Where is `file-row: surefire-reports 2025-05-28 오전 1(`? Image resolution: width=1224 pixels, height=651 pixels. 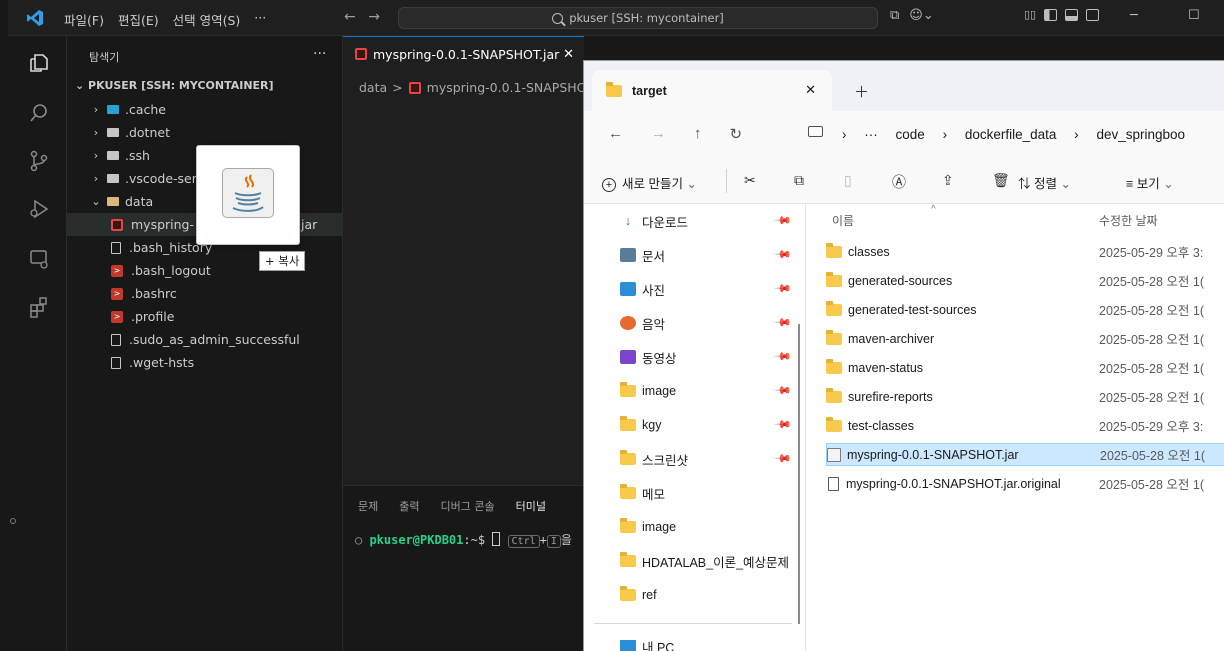
file-row: surefire-reports 2025-05-28 오전 1( is located at coordinates (1025, 396).